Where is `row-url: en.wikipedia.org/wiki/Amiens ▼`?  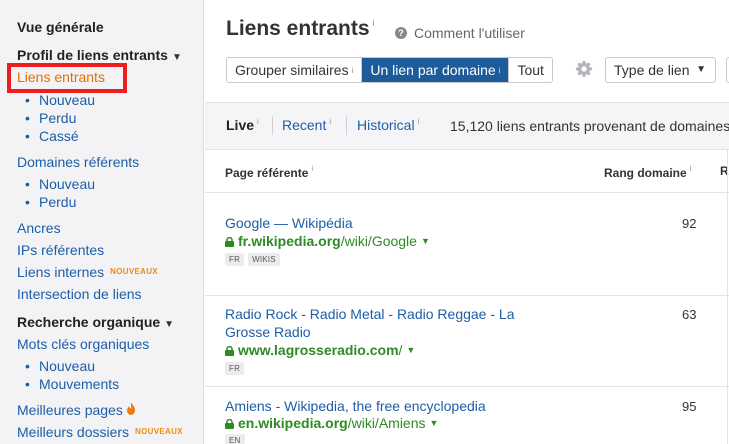
row-url: en.wikipedia.org/wiki/Amiens ▼ is located at coordinates (331, 423).